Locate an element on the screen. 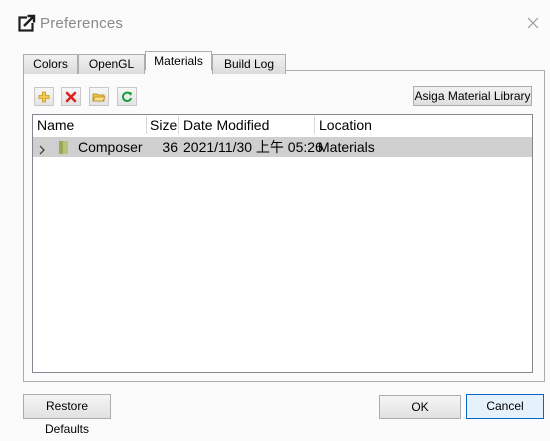  column-header-name: Name is located at coordinates (55, 125).